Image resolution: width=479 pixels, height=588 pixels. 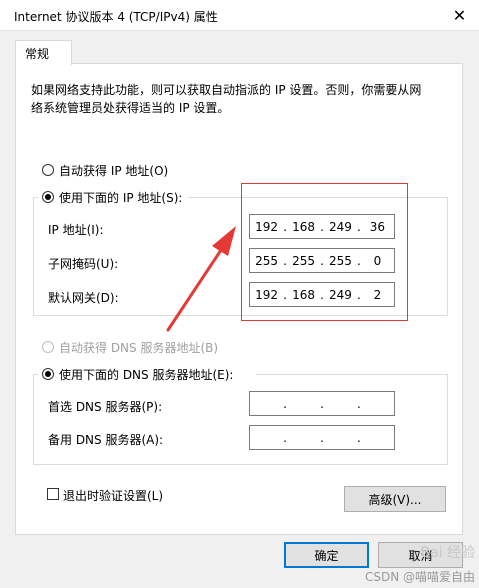 What do you see at coordinates (201, 279) in the screenshot?
I see `annotation-arrow` at bounding box center [201, 279].